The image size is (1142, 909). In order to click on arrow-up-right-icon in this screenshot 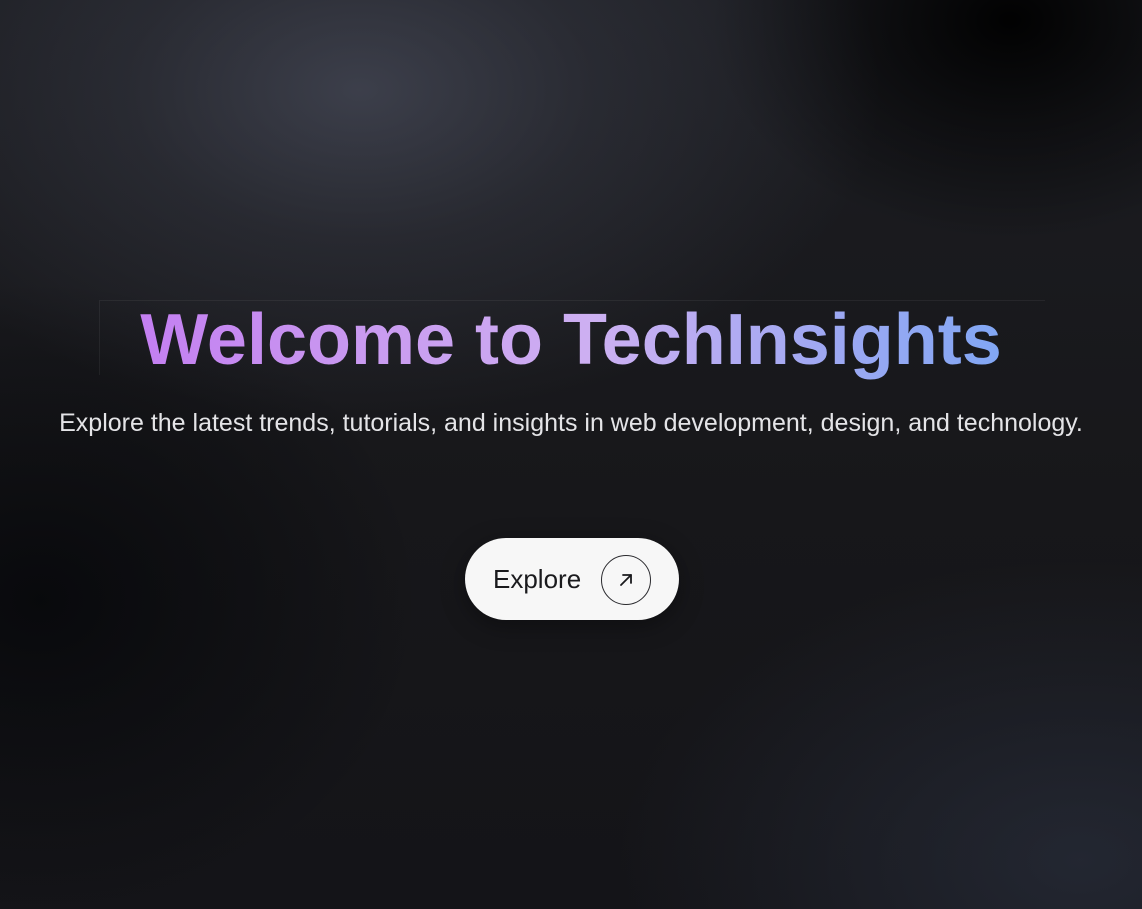, I will do `click(626, 580)`.